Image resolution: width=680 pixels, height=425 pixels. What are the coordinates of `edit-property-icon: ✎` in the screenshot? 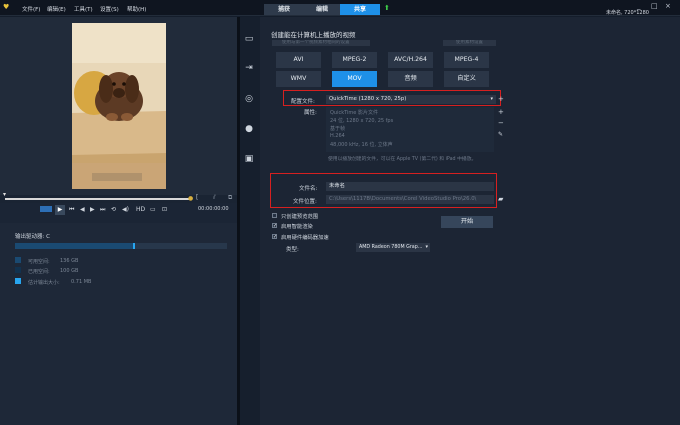 It's located at (500, 134).